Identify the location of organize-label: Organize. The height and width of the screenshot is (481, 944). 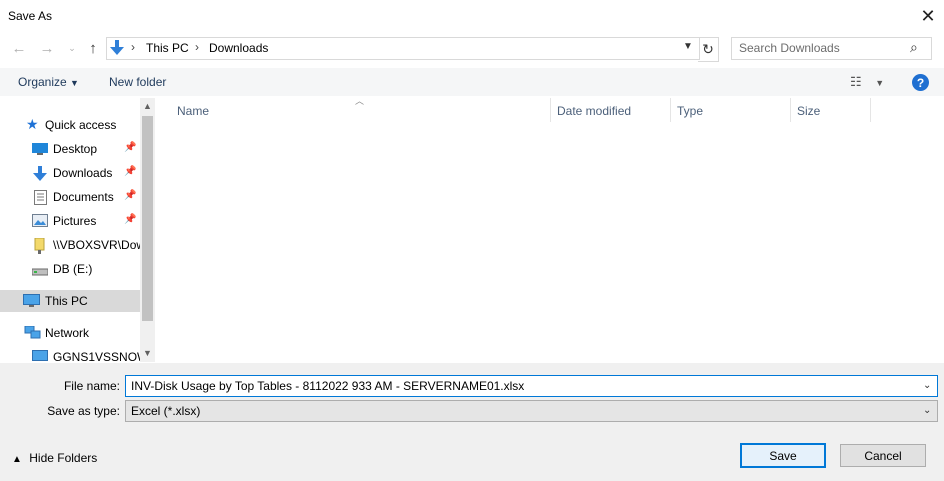
(42, 82).